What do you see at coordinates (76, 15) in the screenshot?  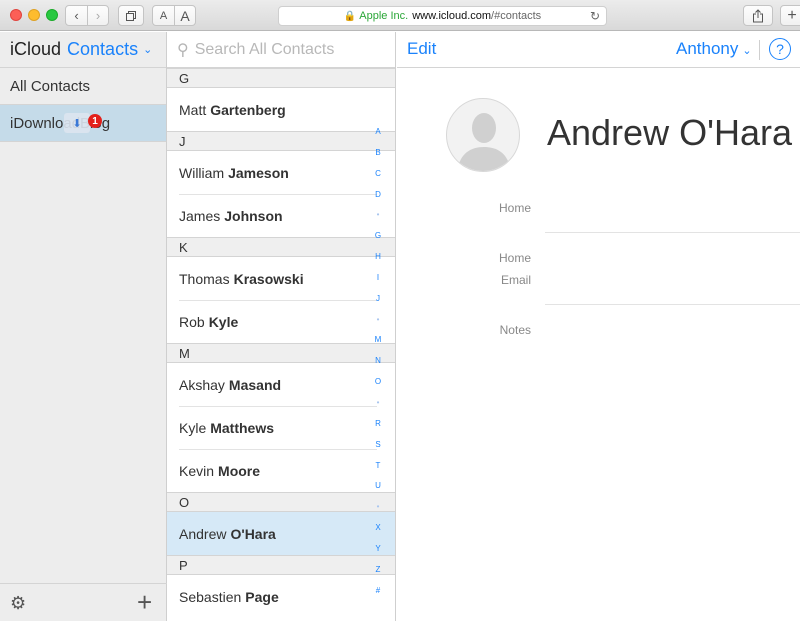 I see `back-button: ‹` at bounding box center [76, 15].